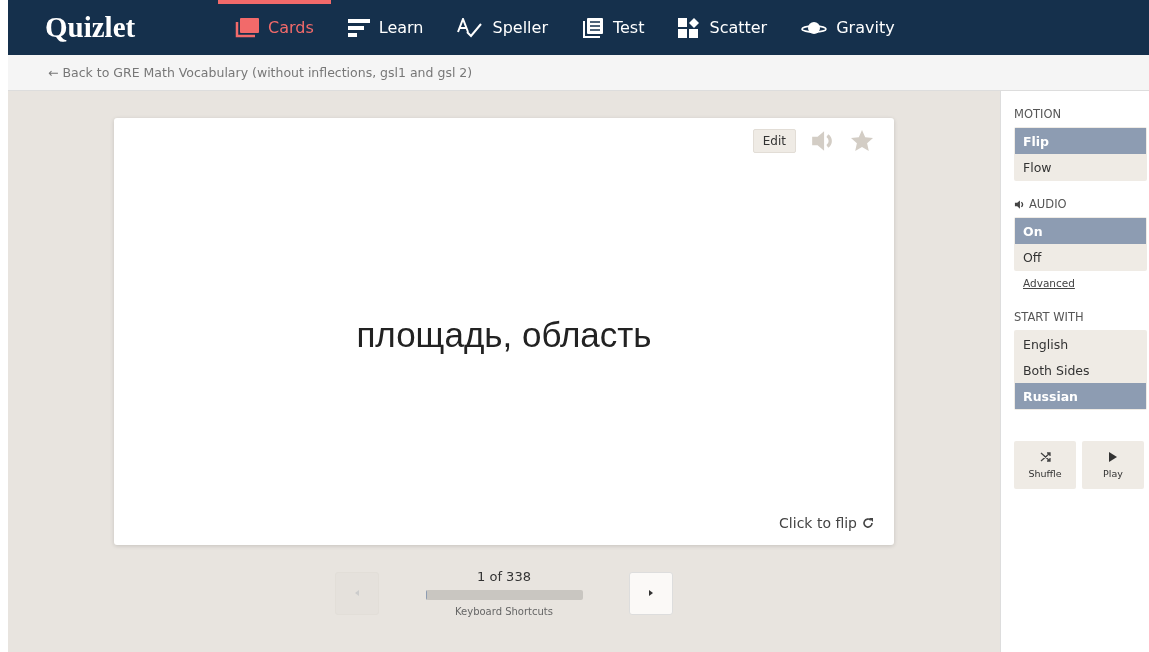  What do you see at coordinates (592, 27) in the screenshot?
I see `document-icon` at bounding box center [592, 27].